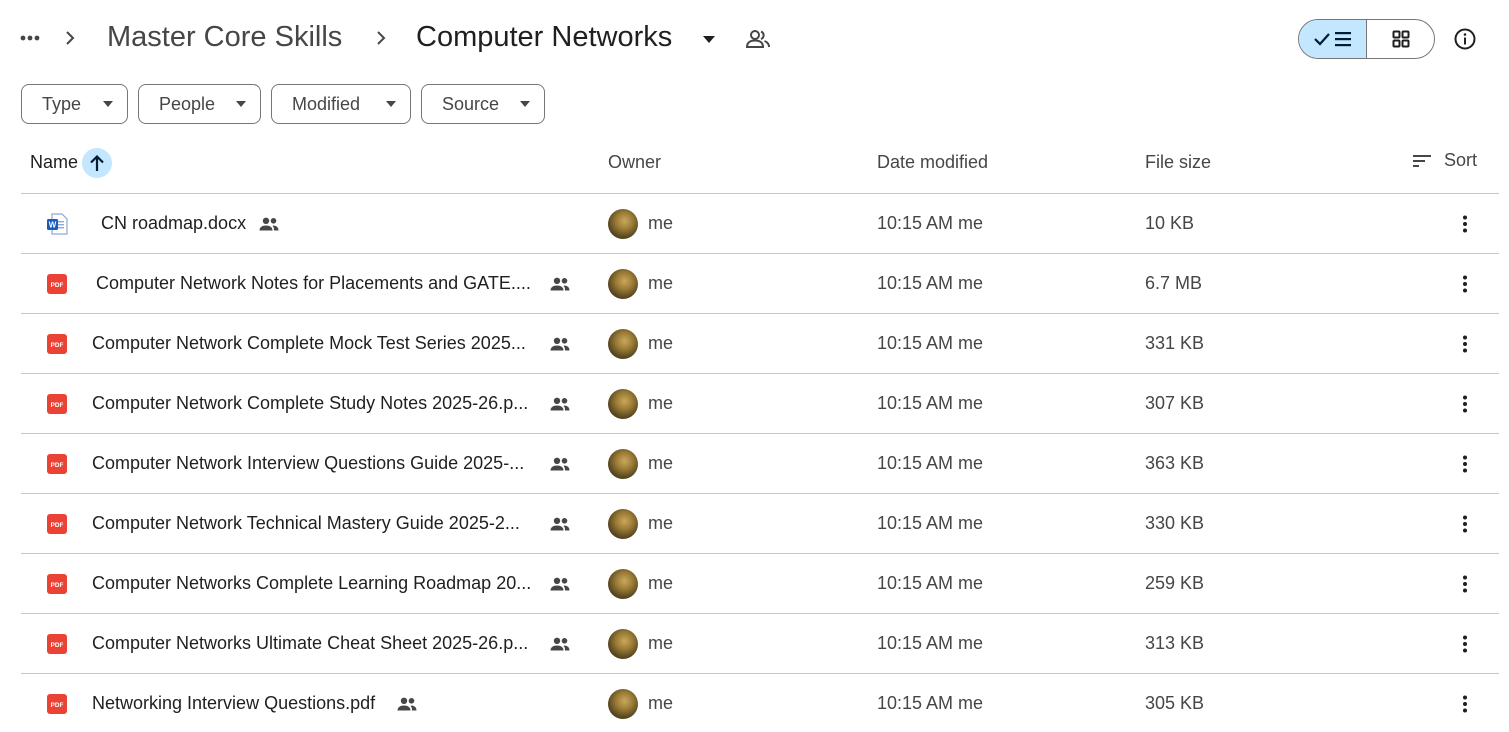  What do you see at coordinates (173, 223) in the screenshot?
I see `file-name: CN roadmap.docx` at bounding box center [173, 223].